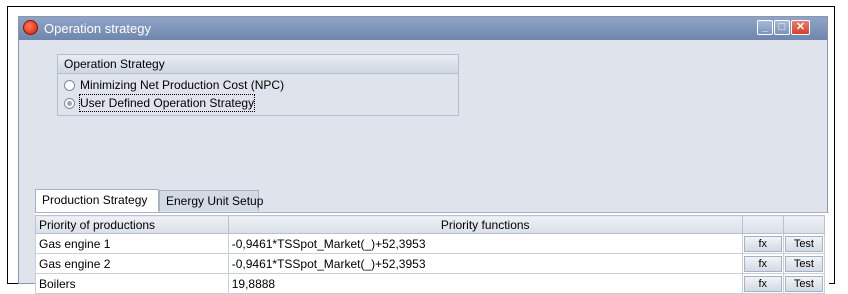  I want to click on app-logo-icon, so click(30, 27).